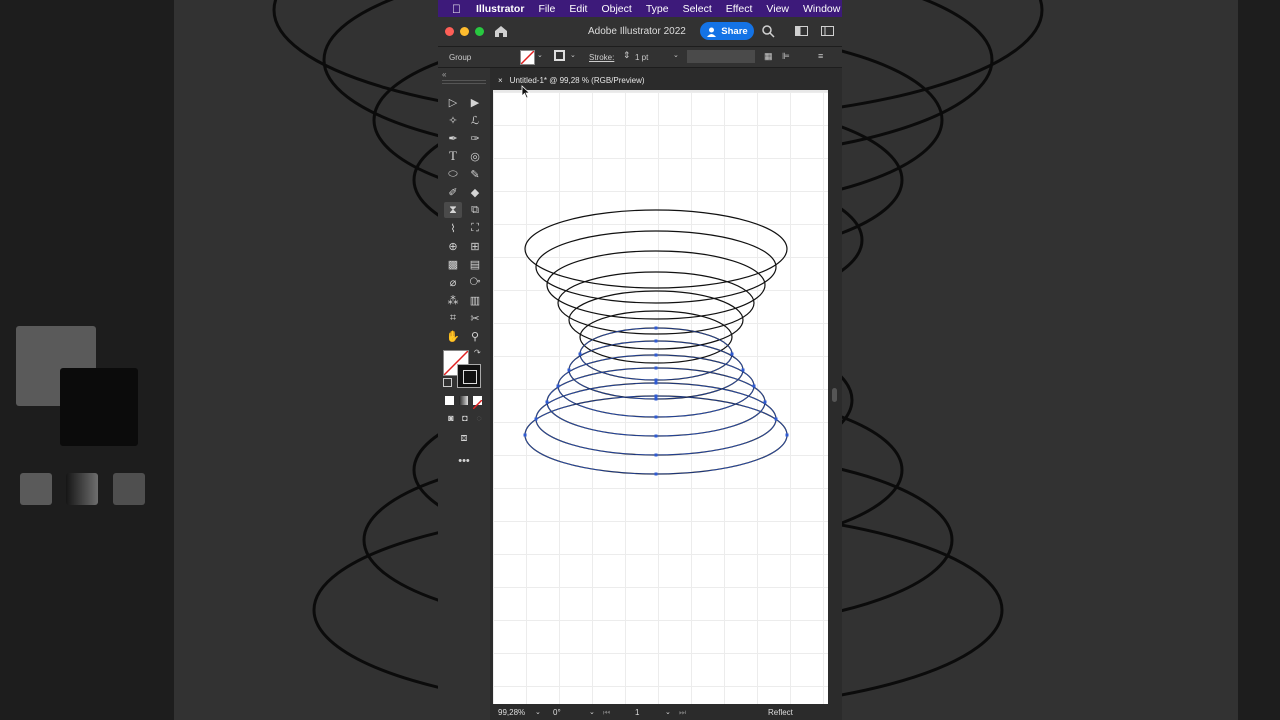  I want to click on draw-inside-icon: ◌, so click(479, 418).